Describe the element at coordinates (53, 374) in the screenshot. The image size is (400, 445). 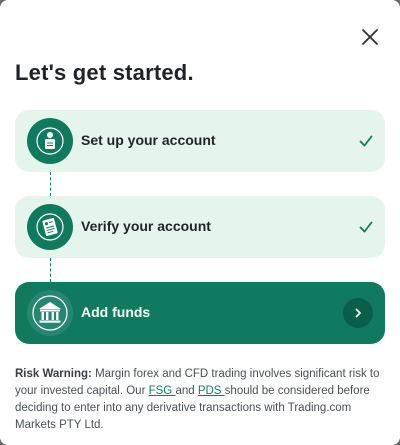
I see `risk-warning-label: Risk Warning:` at that location.